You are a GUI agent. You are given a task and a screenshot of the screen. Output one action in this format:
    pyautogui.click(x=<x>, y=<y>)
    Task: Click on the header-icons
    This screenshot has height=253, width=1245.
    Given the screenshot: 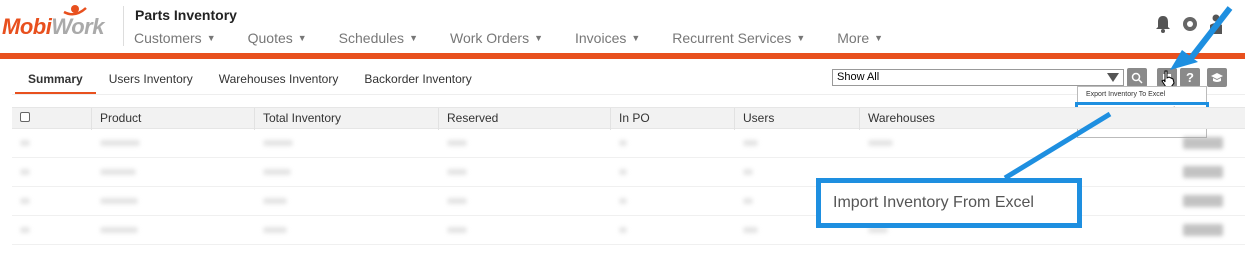 What is the action you would take?
    pyautogui.click(x=1189, y=24)
    